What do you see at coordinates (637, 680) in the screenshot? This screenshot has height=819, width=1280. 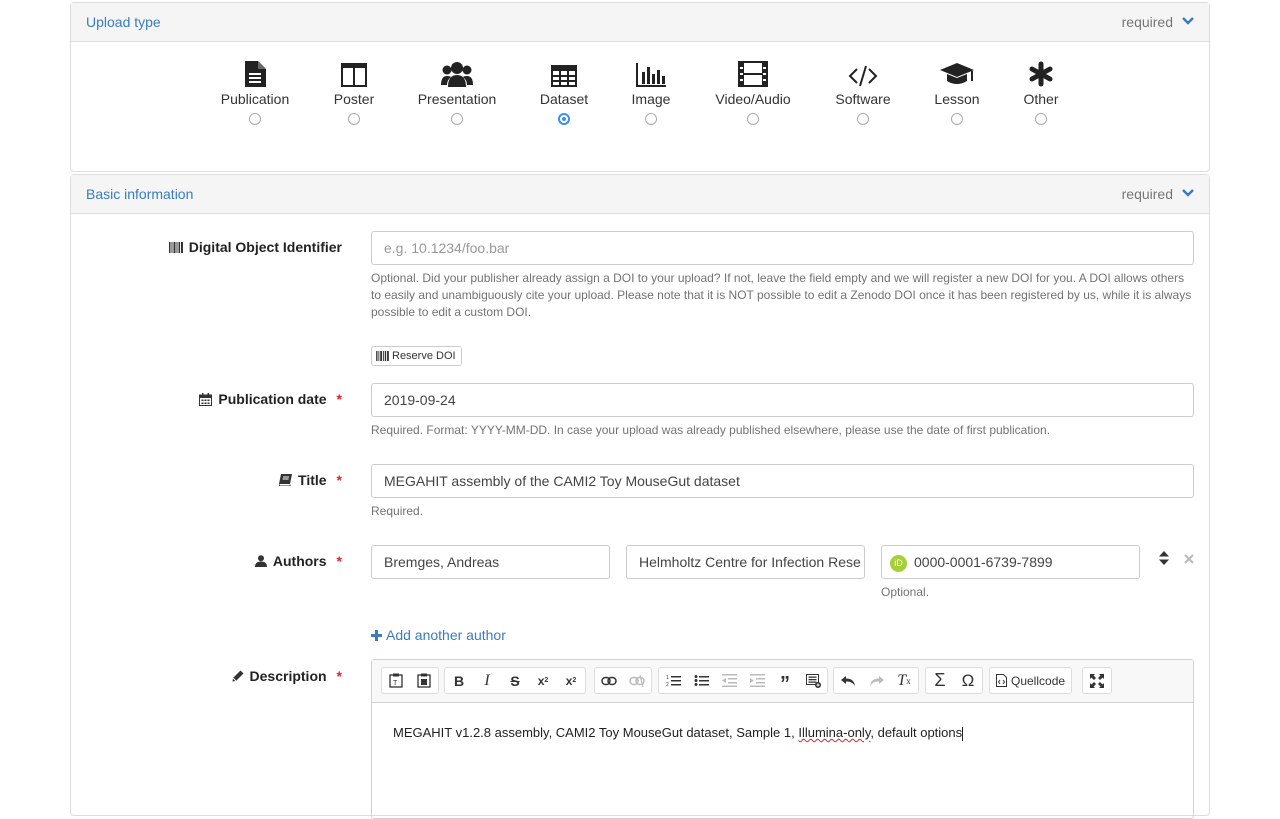 I see `unlink-icon` at bounding box center [637, 680].